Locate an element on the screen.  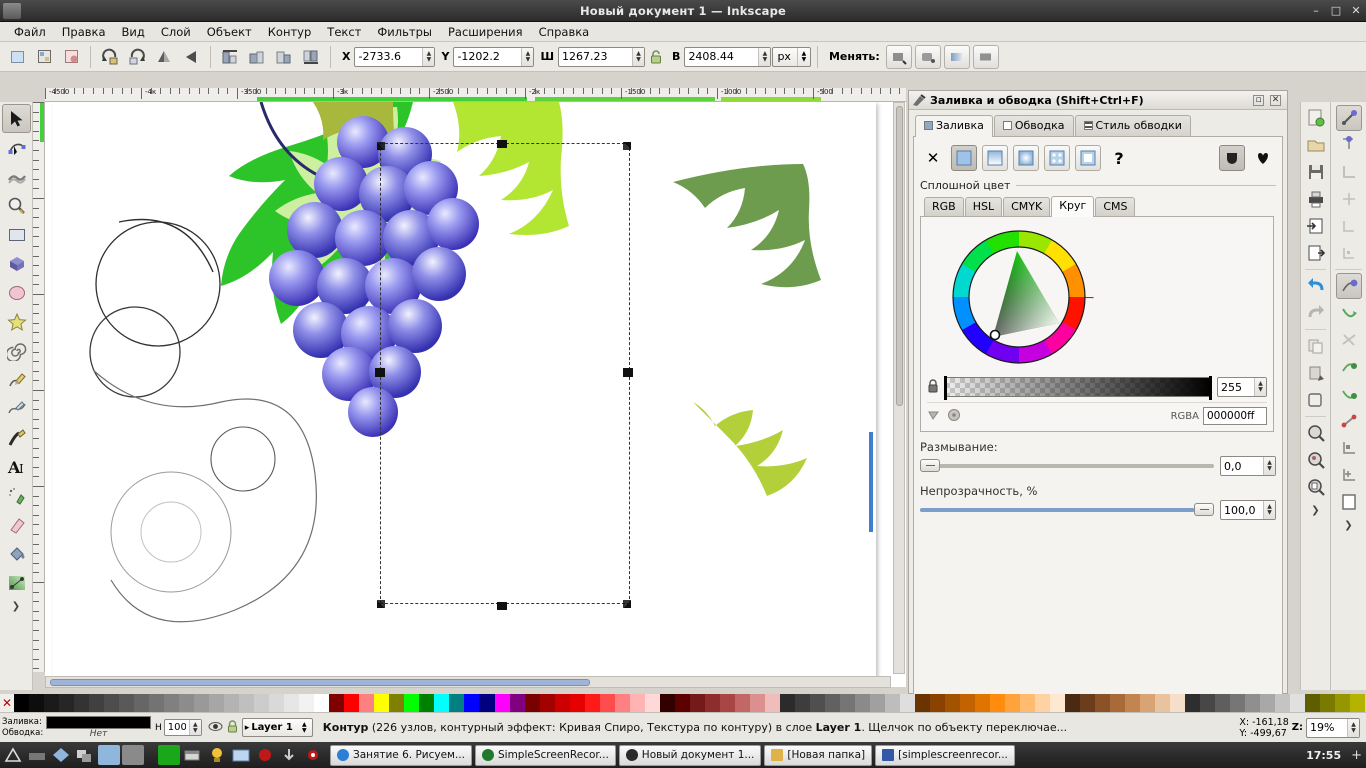
window-controls: – □ ✕ is located at coordinates (1336, 11).